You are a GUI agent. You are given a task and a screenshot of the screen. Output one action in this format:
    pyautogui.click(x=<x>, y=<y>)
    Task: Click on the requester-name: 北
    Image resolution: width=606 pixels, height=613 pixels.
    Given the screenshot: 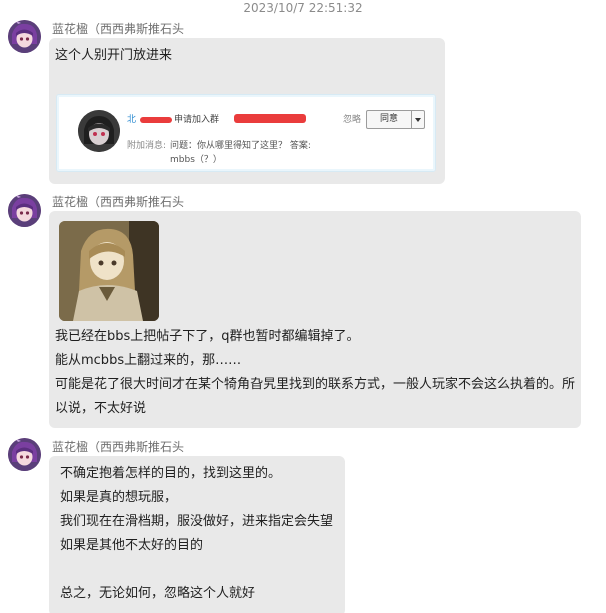 What is the action you would take?
    pyautogui.click(x=131, y=120)
    